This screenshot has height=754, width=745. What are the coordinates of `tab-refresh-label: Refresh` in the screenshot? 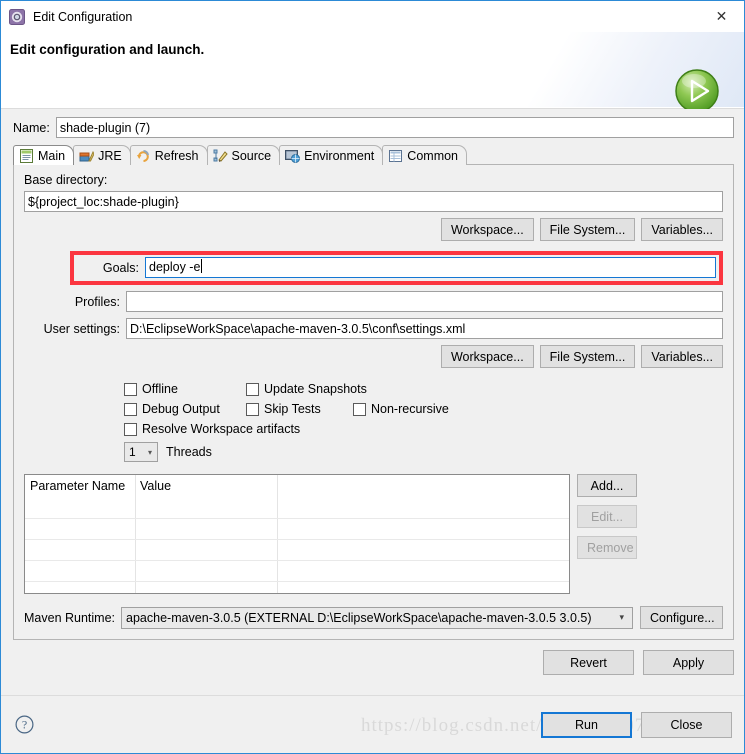 It's located at (176, 155).